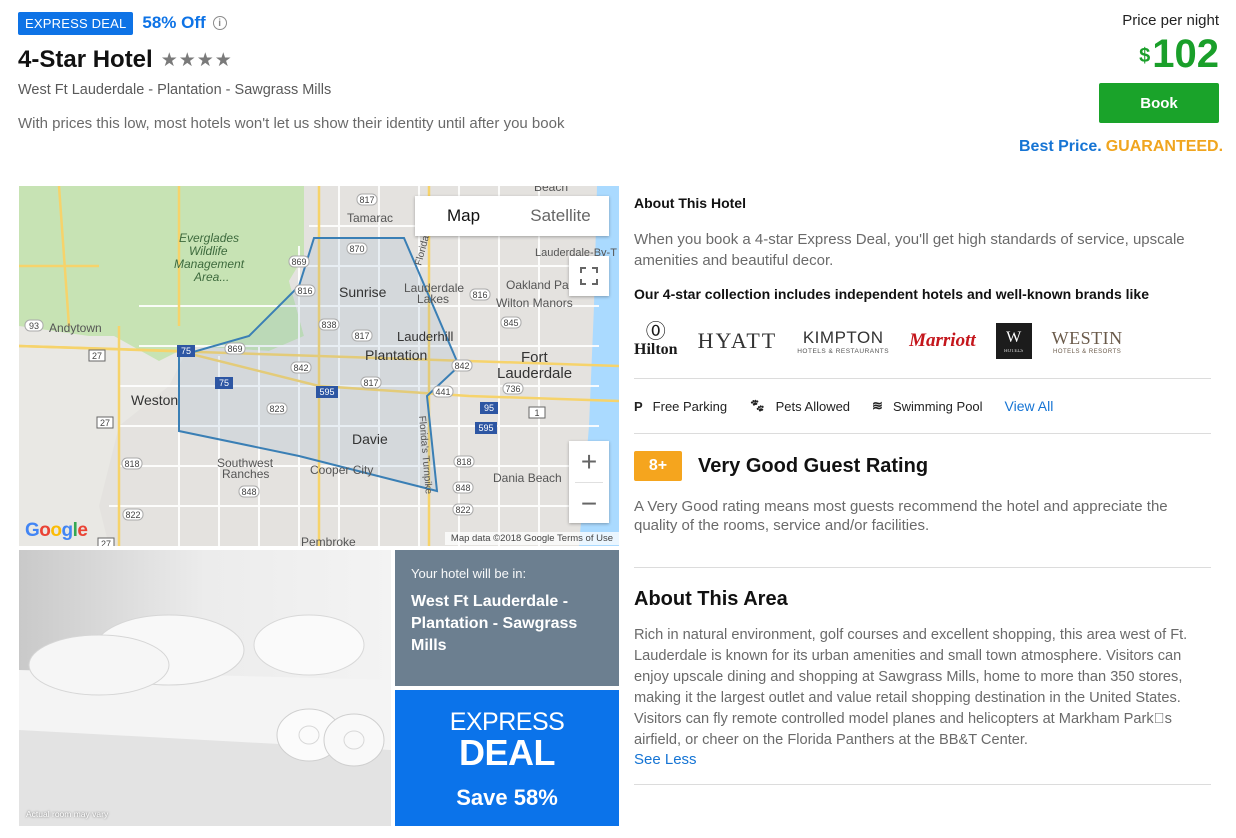 This screenshot has width=1236, height=838. What do you see at coordinates (186, 351) in the screenshot?
I see `road-shield: 75` at bounding box center [186, 351].